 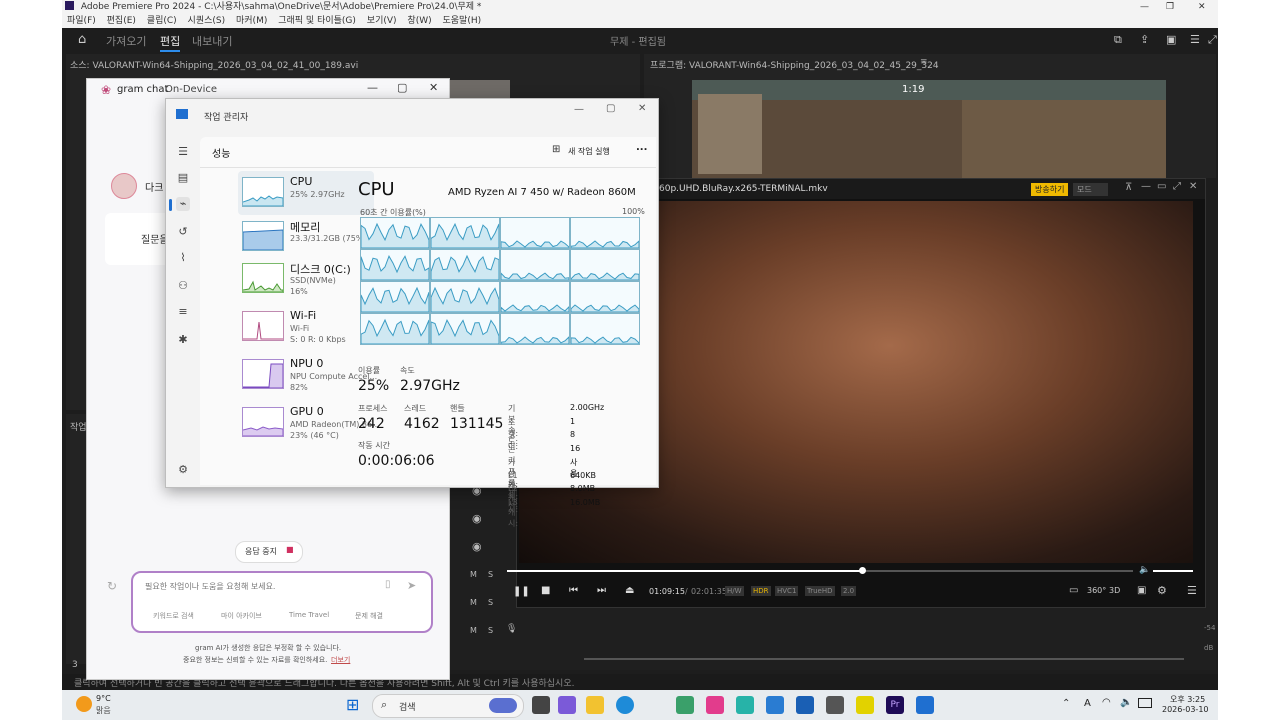 What do you see at coordinates (173, 616) in the screenshot?
I see `chip-keyword-search: 키워드로 검색` at bounding box center [173, 616].